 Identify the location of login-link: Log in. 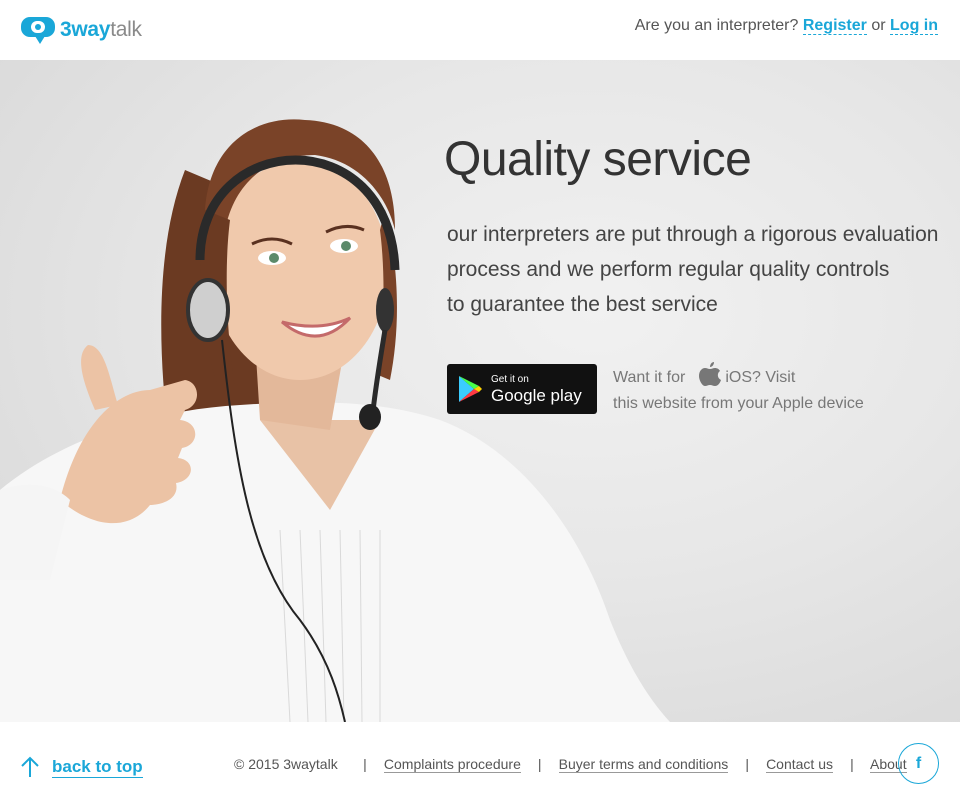
(914, 26).